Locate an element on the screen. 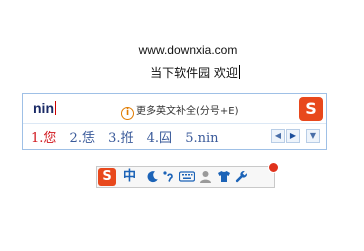 The width and height of the screenshot is (364, 251). previous-page-button: ◀ is located at coordinates (278, 136).